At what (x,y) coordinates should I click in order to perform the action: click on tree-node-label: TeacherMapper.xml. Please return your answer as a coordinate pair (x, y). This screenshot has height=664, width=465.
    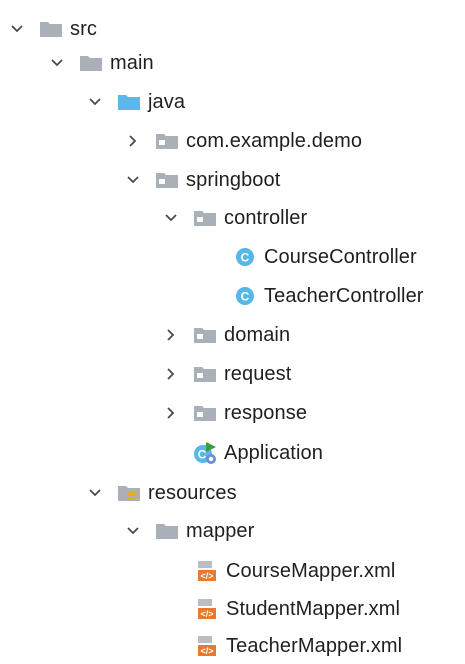
    Looking at the image, I should click on (314, 646).